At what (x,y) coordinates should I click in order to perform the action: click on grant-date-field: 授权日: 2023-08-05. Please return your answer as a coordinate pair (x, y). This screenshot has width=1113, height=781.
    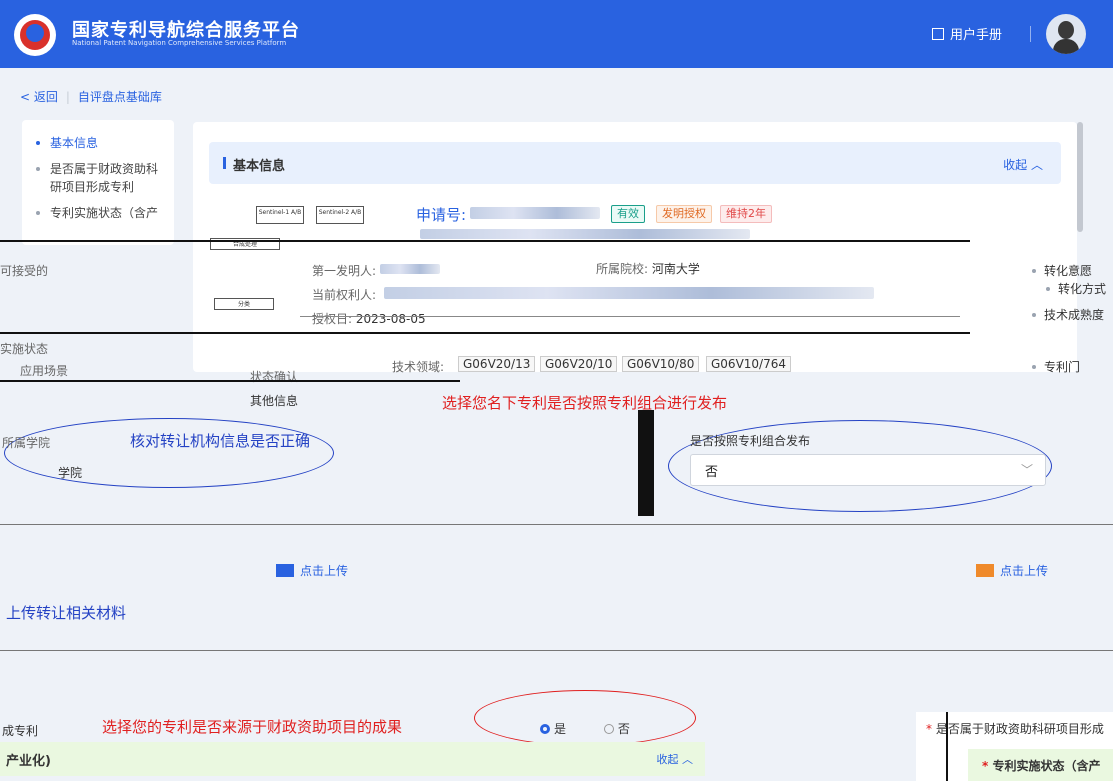
    Looking at the image, I should click on (369, 319).